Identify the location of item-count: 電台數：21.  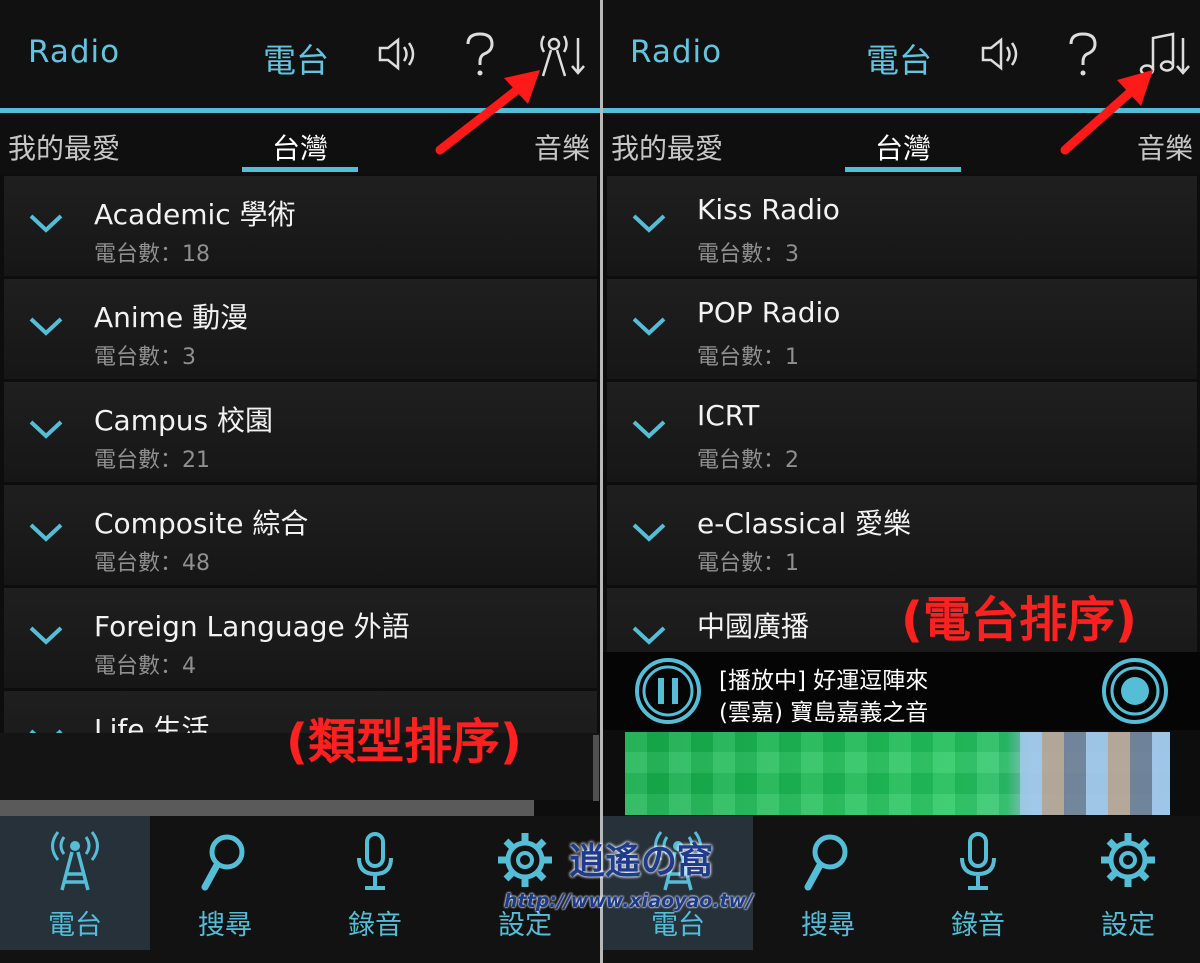
(152, 460).